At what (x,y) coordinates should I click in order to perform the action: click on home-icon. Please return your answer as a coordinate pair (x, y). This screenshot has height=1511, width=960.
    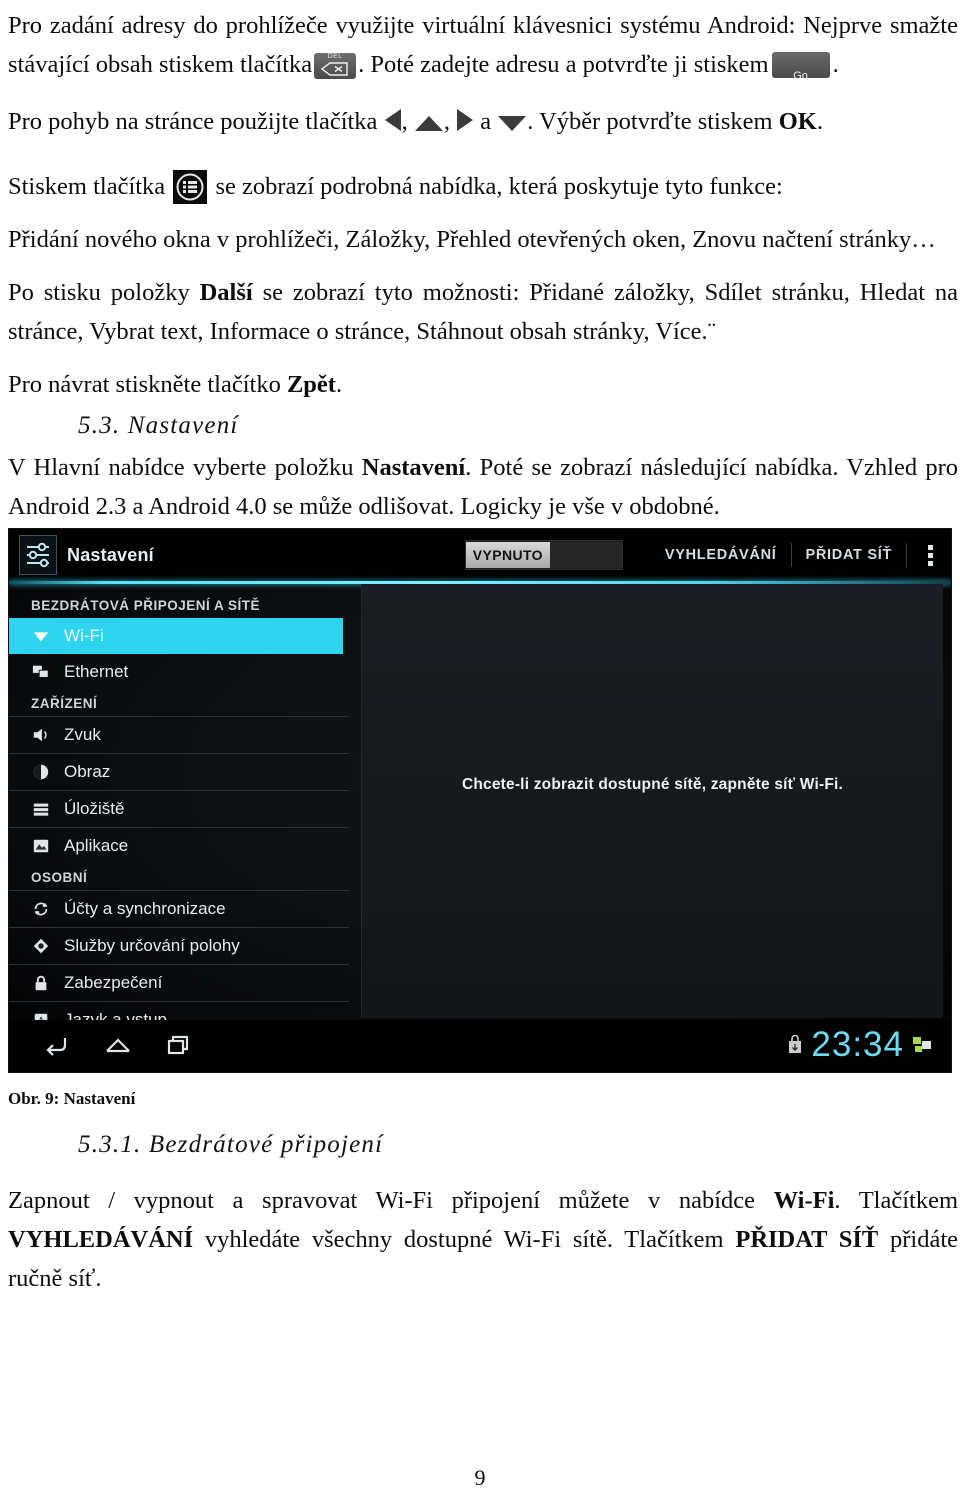
    Looking at the image, I should click on (118, 1045).